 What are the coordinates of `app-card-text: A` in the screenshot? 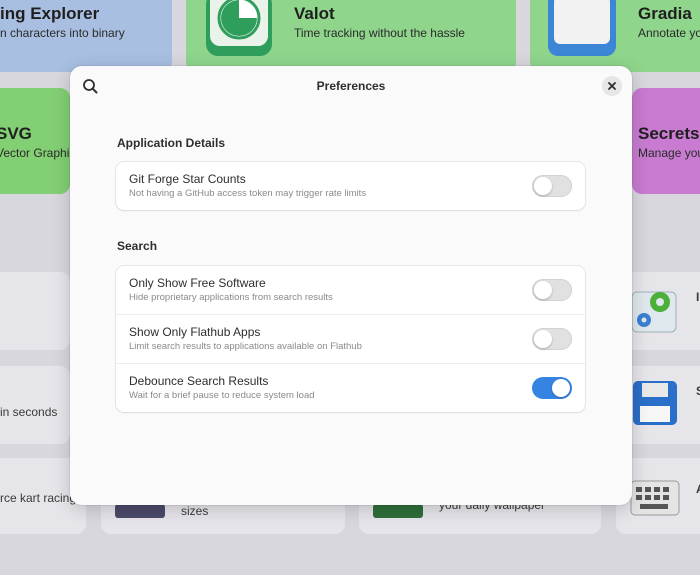 It's located at (698, 489).